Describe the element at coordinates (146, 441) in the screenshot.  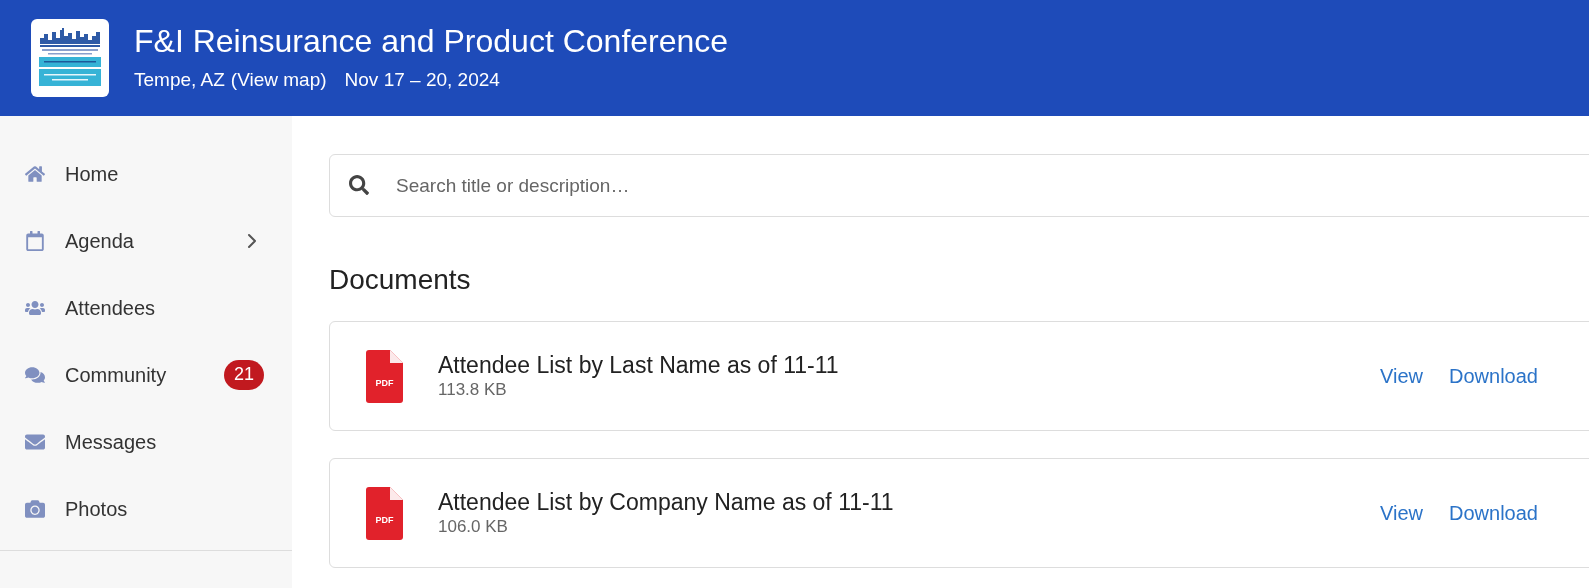
I see `sidebar-item: Messages` at that location.